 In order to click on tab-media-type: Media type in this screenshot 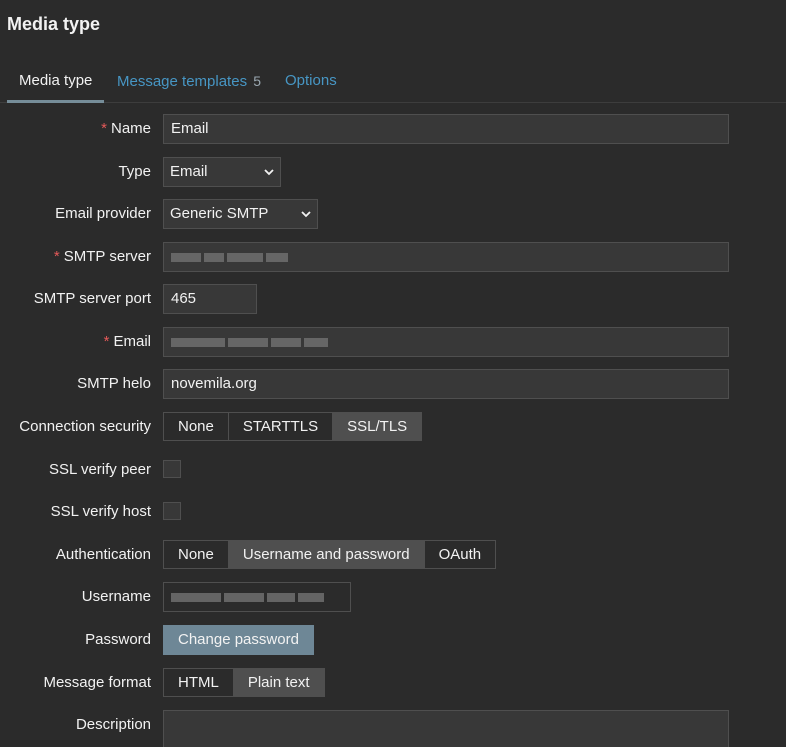, I will do `click(56, 82)`.